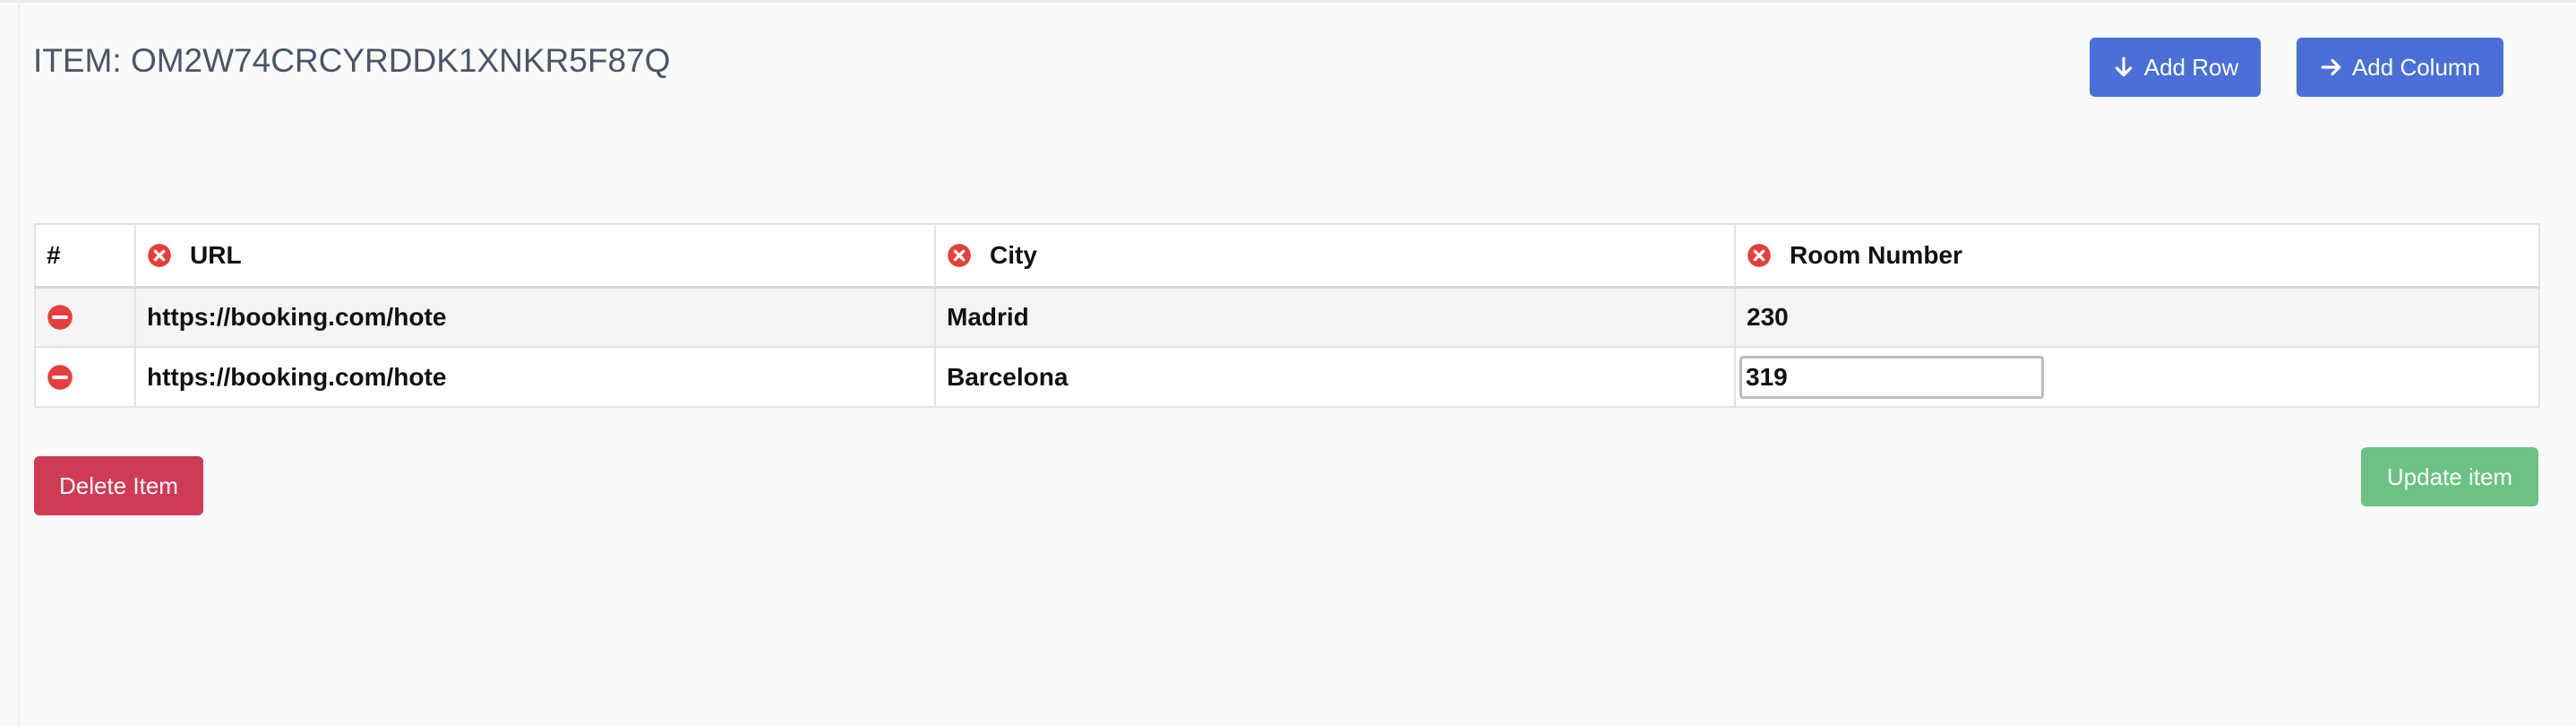  What do you see at coordinates (959, 255) in the screenshot?
I see `remove-column-city-icon` at bounding box center [959, 255].